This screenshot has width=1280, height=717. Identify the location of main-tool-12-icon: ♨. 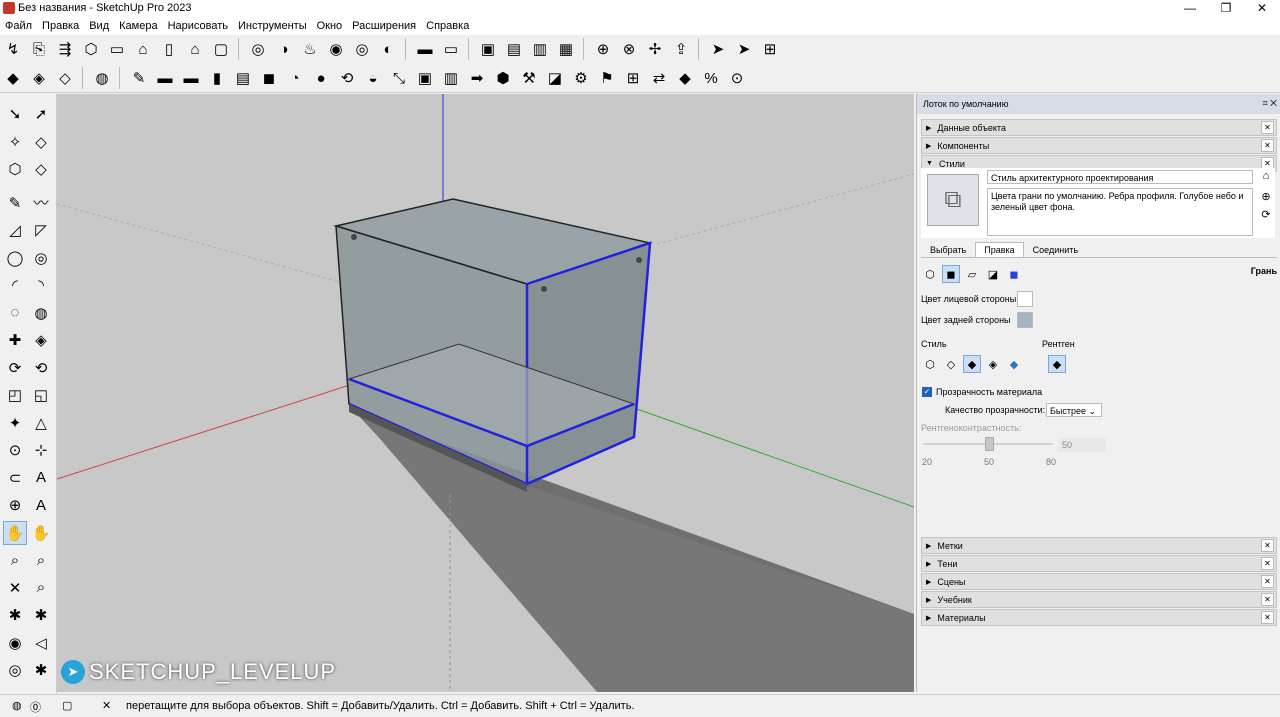
(310, 49).